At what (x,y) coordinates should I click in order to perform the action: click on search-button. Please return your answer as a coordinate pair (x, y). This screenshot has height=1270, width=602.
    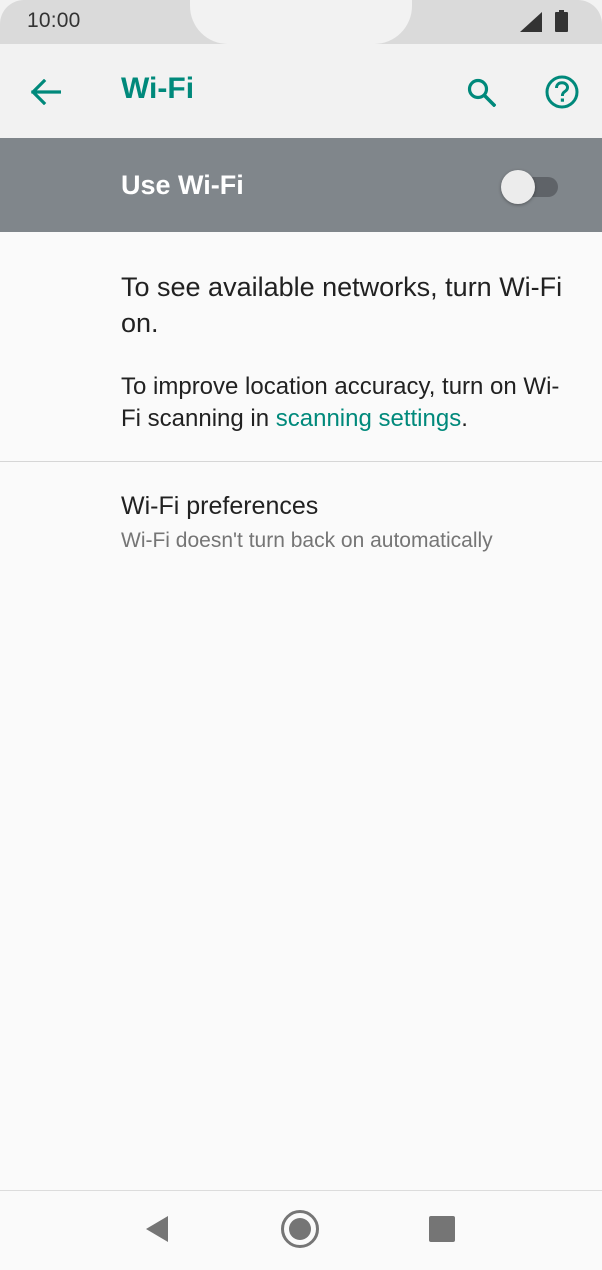
    Looking at the image, I should click on (481, 92).